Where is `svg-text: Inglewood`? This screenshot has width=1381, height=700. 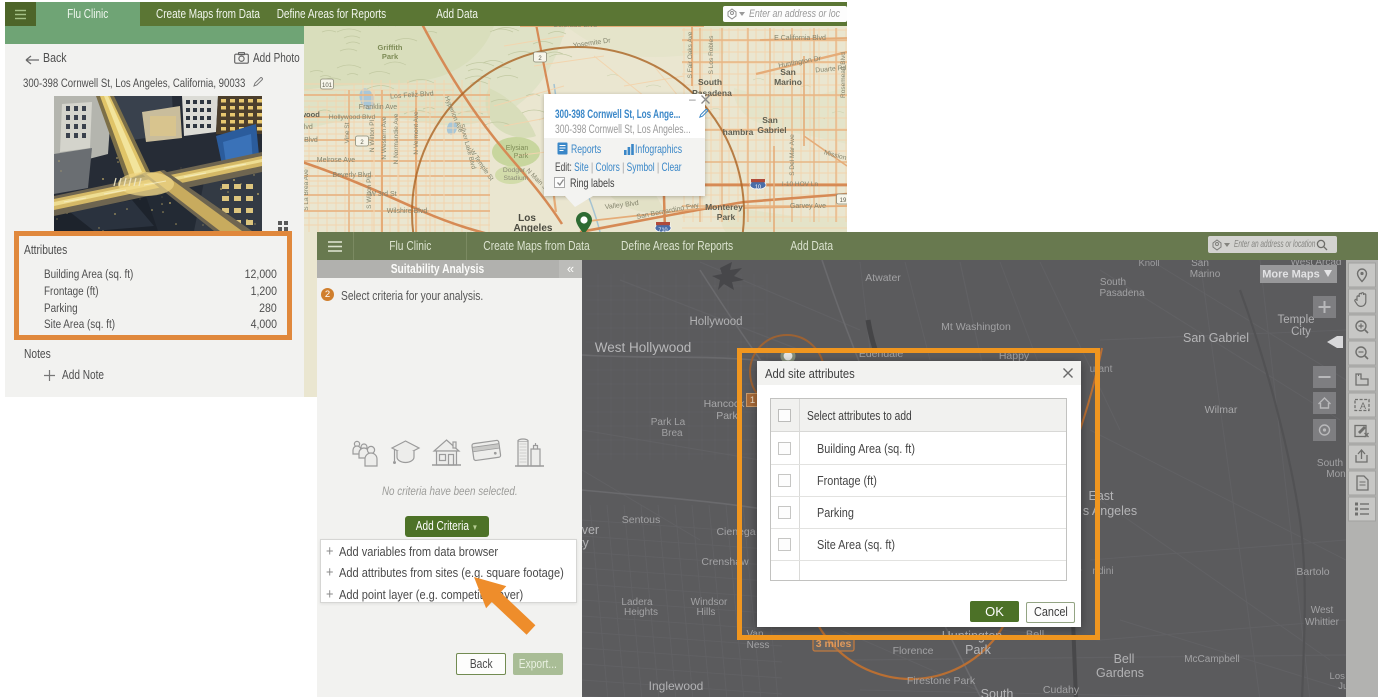 svg-text: Inglewood is located at coordinates (676, 686).